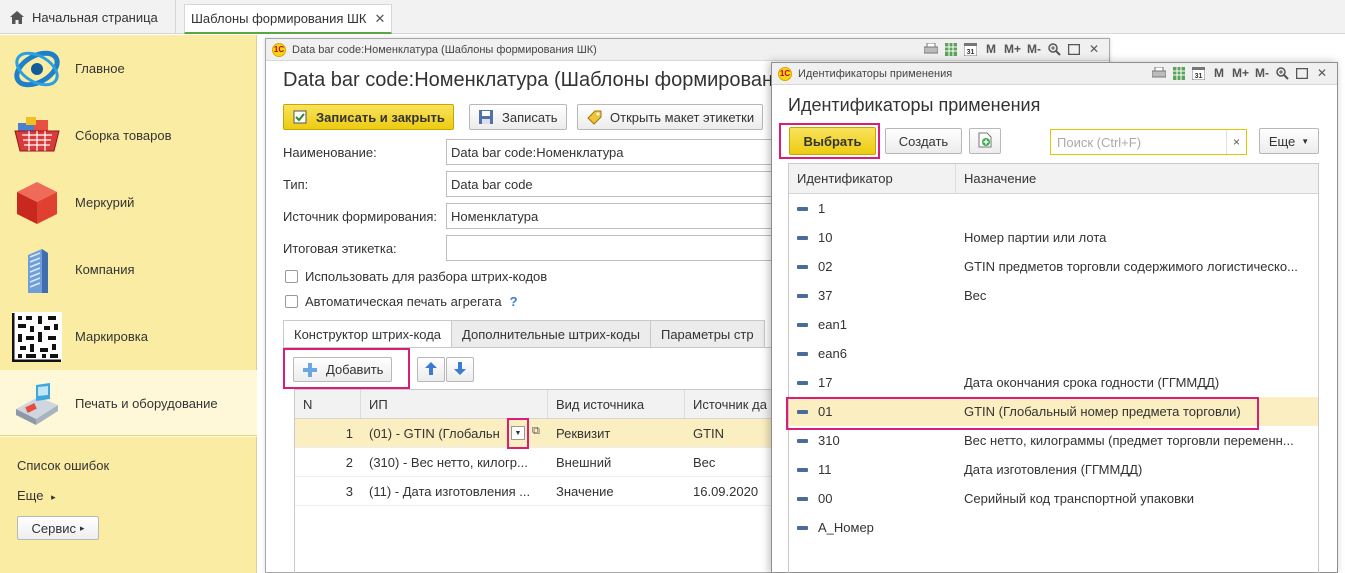 The width and height of the screenshot is (1345, 573). I want to click on row-identifier: 37, so click(825, 295).